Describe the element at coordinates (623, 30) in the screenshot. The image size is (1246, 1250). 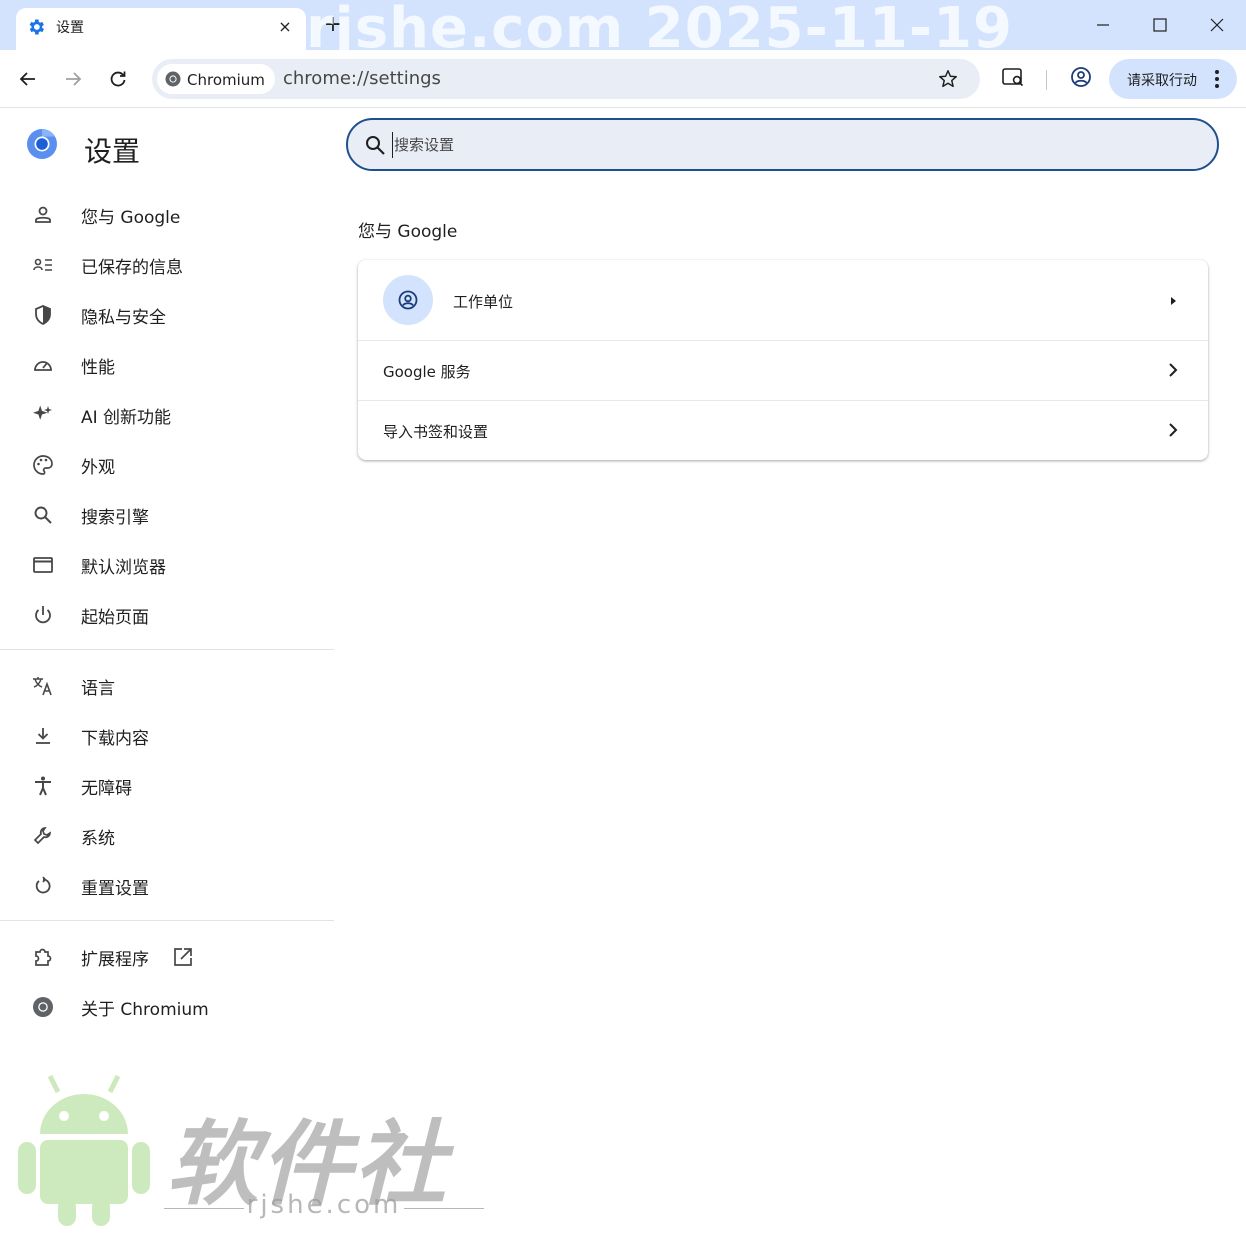
I see `tab-strip: 设置 × + rjshe.com 2025-11-19` at that location.